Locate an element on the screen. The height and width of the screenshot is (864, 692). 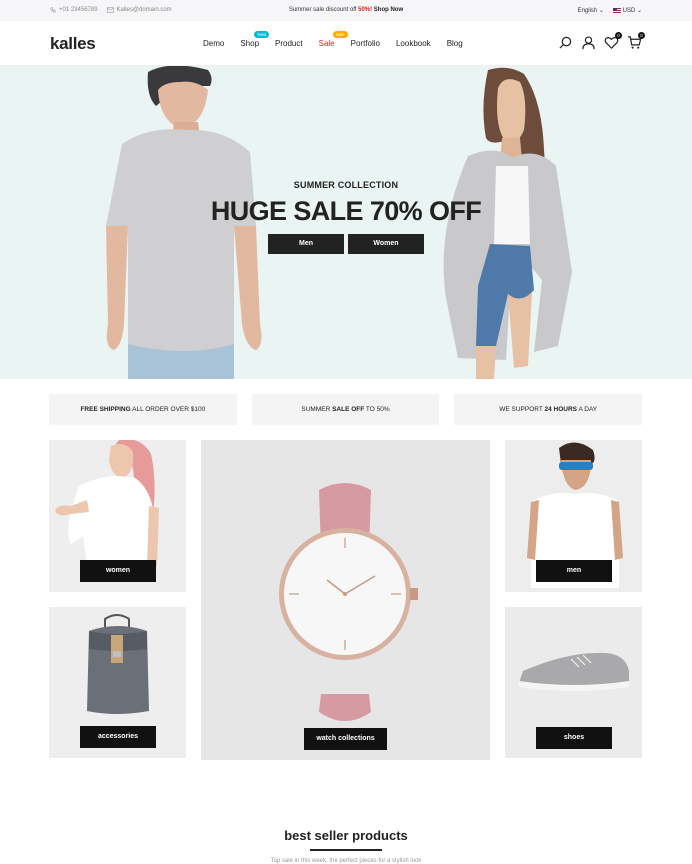
nav-item-portfolio: Portfolio is located at coordinates (365, 43).